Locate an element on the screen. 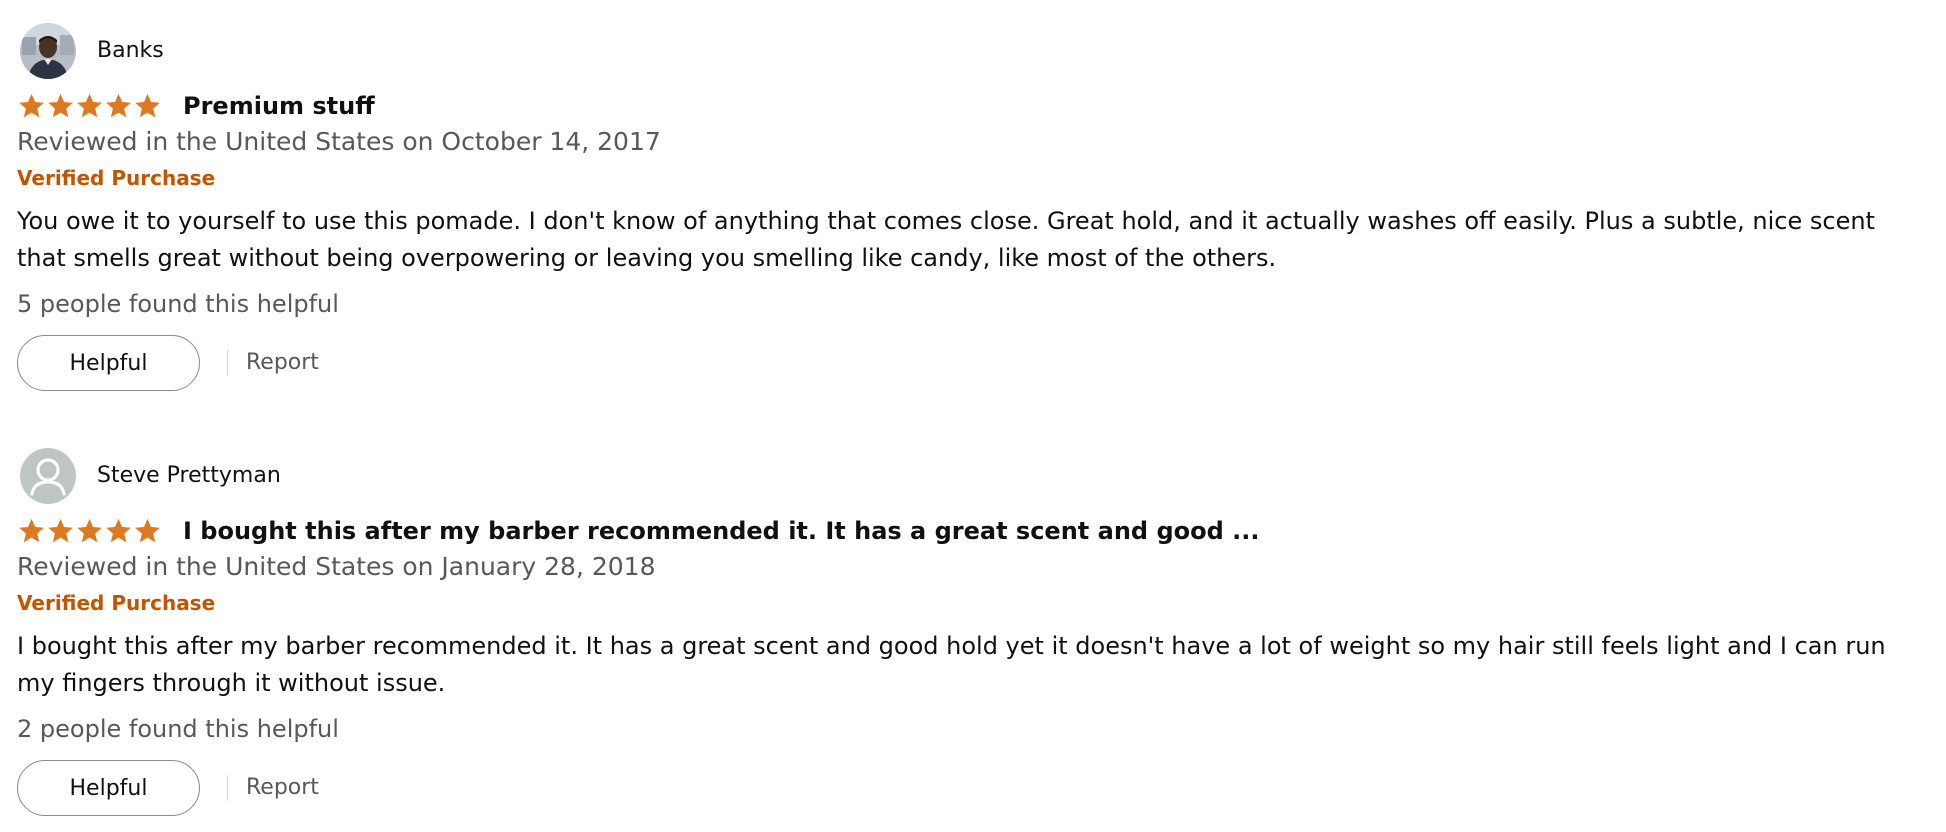 The image size is (1946, 832). reviewer-name: Steve Prettyman is located at coordinates (189, 476).